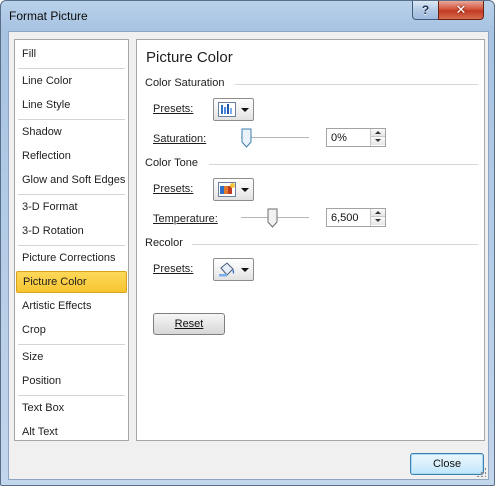  Describe the element at coordinates (71, 357) in the screenshot. I see `nav-item-size: Size` at that location.